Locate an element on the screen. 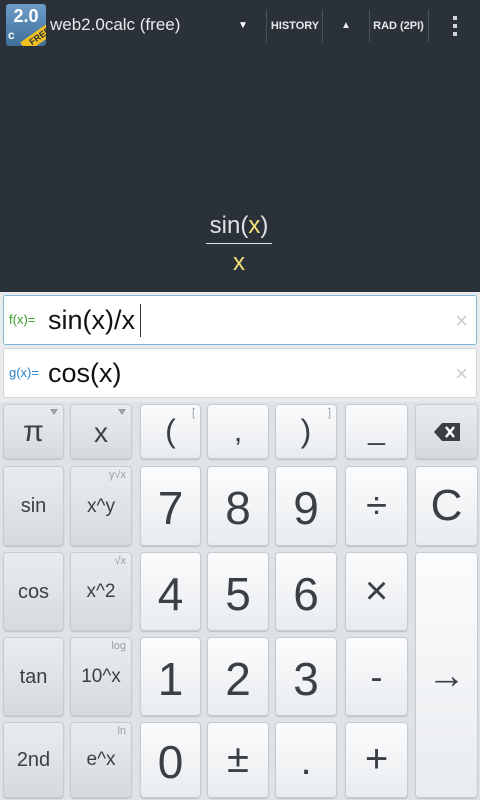 This screenshot has width=480, height=800. up-arrow-icon: ▲ is located at coordinates (346, 26).